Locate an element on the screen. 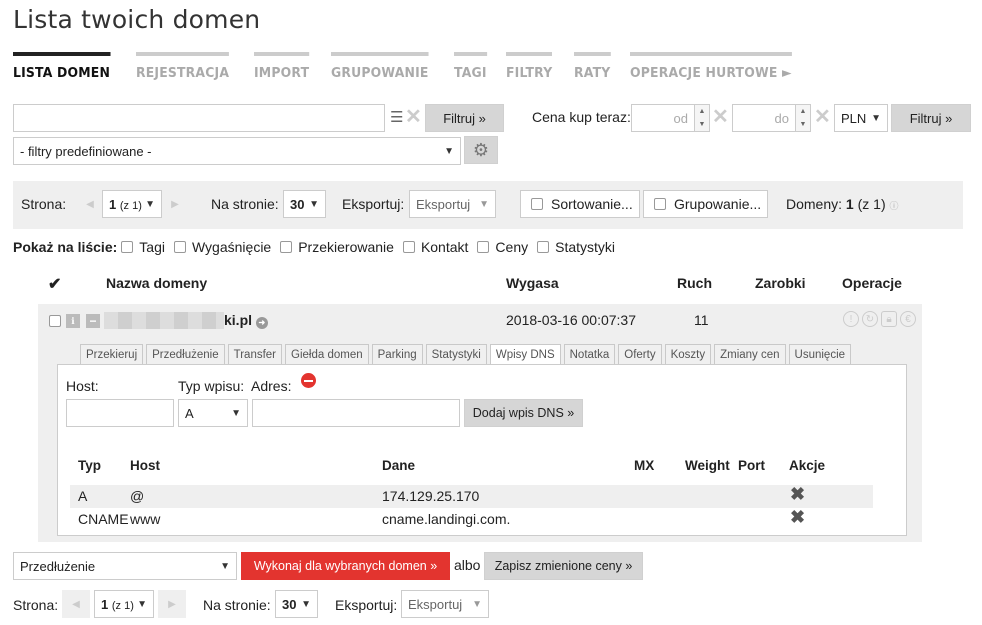  arrow-right-icon: ➜ is located at coordinates (261, 323).